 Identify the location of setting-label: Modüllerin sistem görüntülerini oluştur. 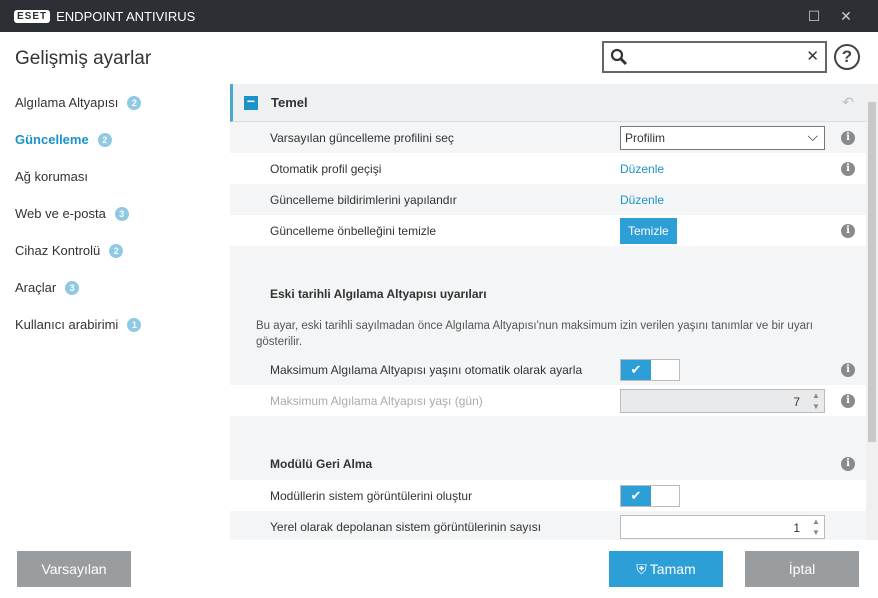
(371, 495).